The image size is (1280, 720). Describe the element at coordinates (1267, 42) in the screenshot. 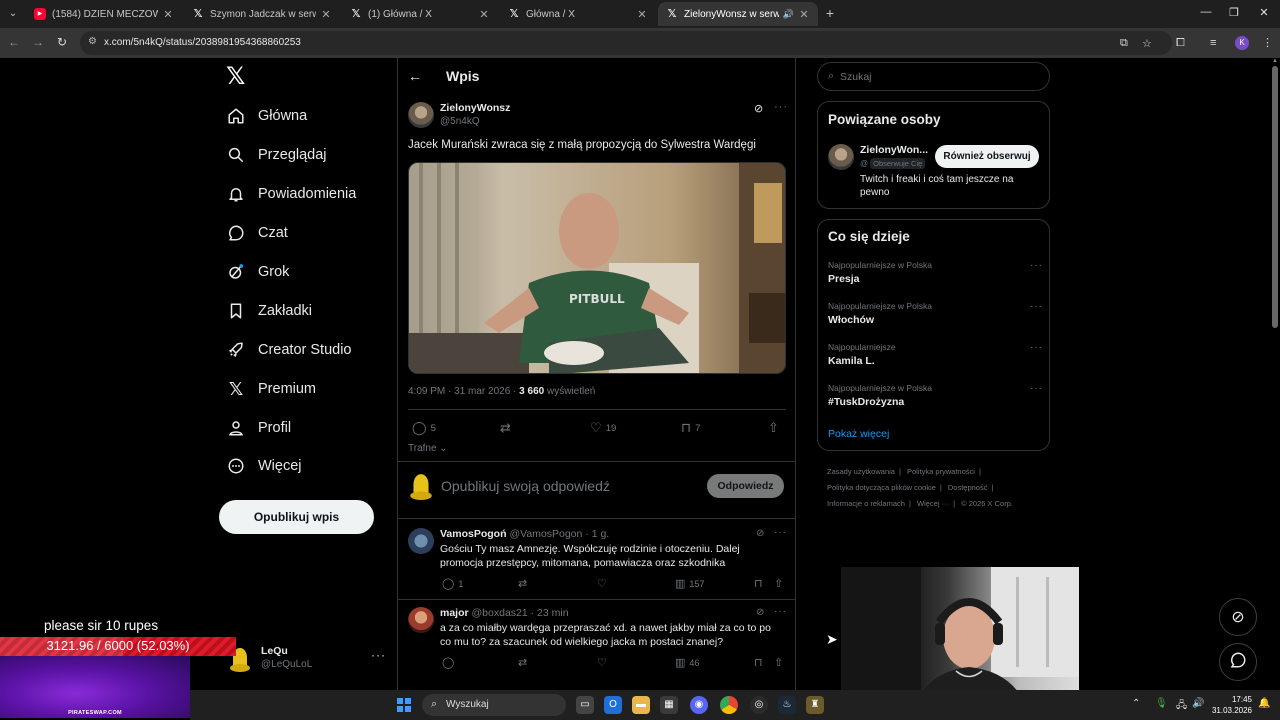

I see `browser-menu-icon: ⋮` at that location.